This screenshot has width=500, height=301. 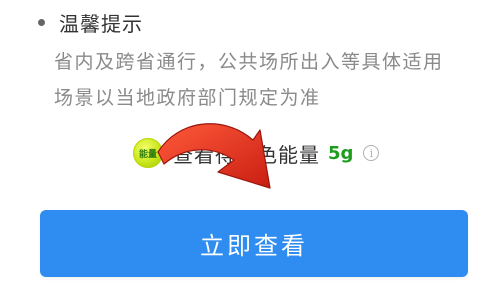 What do you see at coordinates (41, 22) in the screenshot?
I see `bullet-dot` at bounding box center [41, 22].